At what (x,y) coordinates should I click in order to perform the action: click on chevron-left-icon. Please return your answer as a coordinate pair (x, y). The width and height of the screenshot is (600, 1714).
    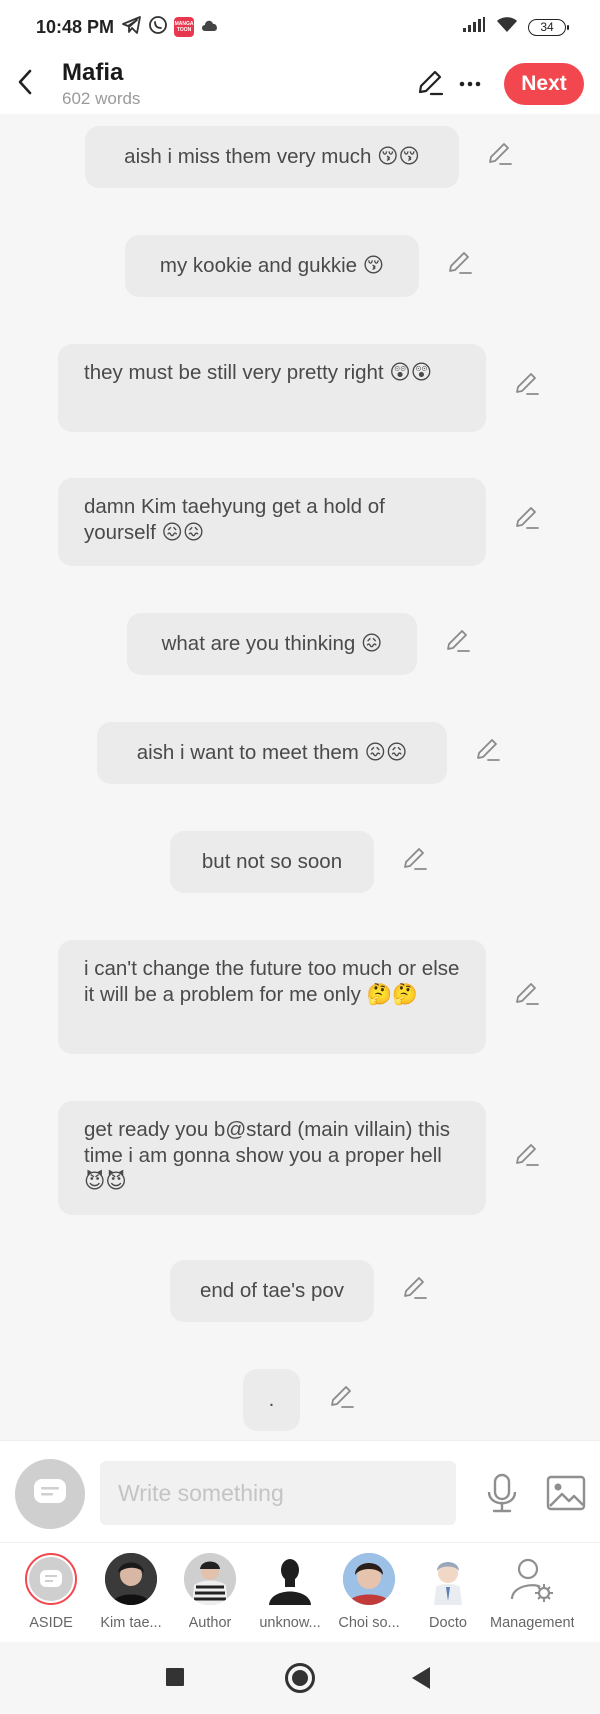
    Looking at the image, I should click on (25, 84).